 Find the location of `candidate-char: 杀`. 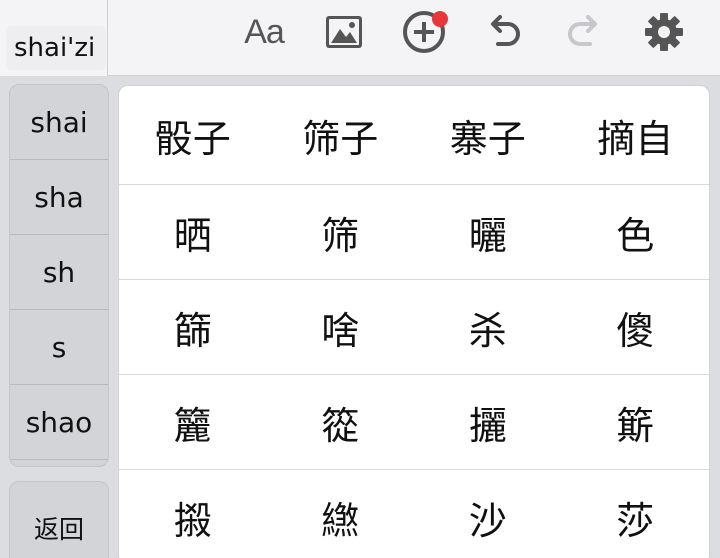

candidate-char: 杀 is located at coordinates (488, 327).